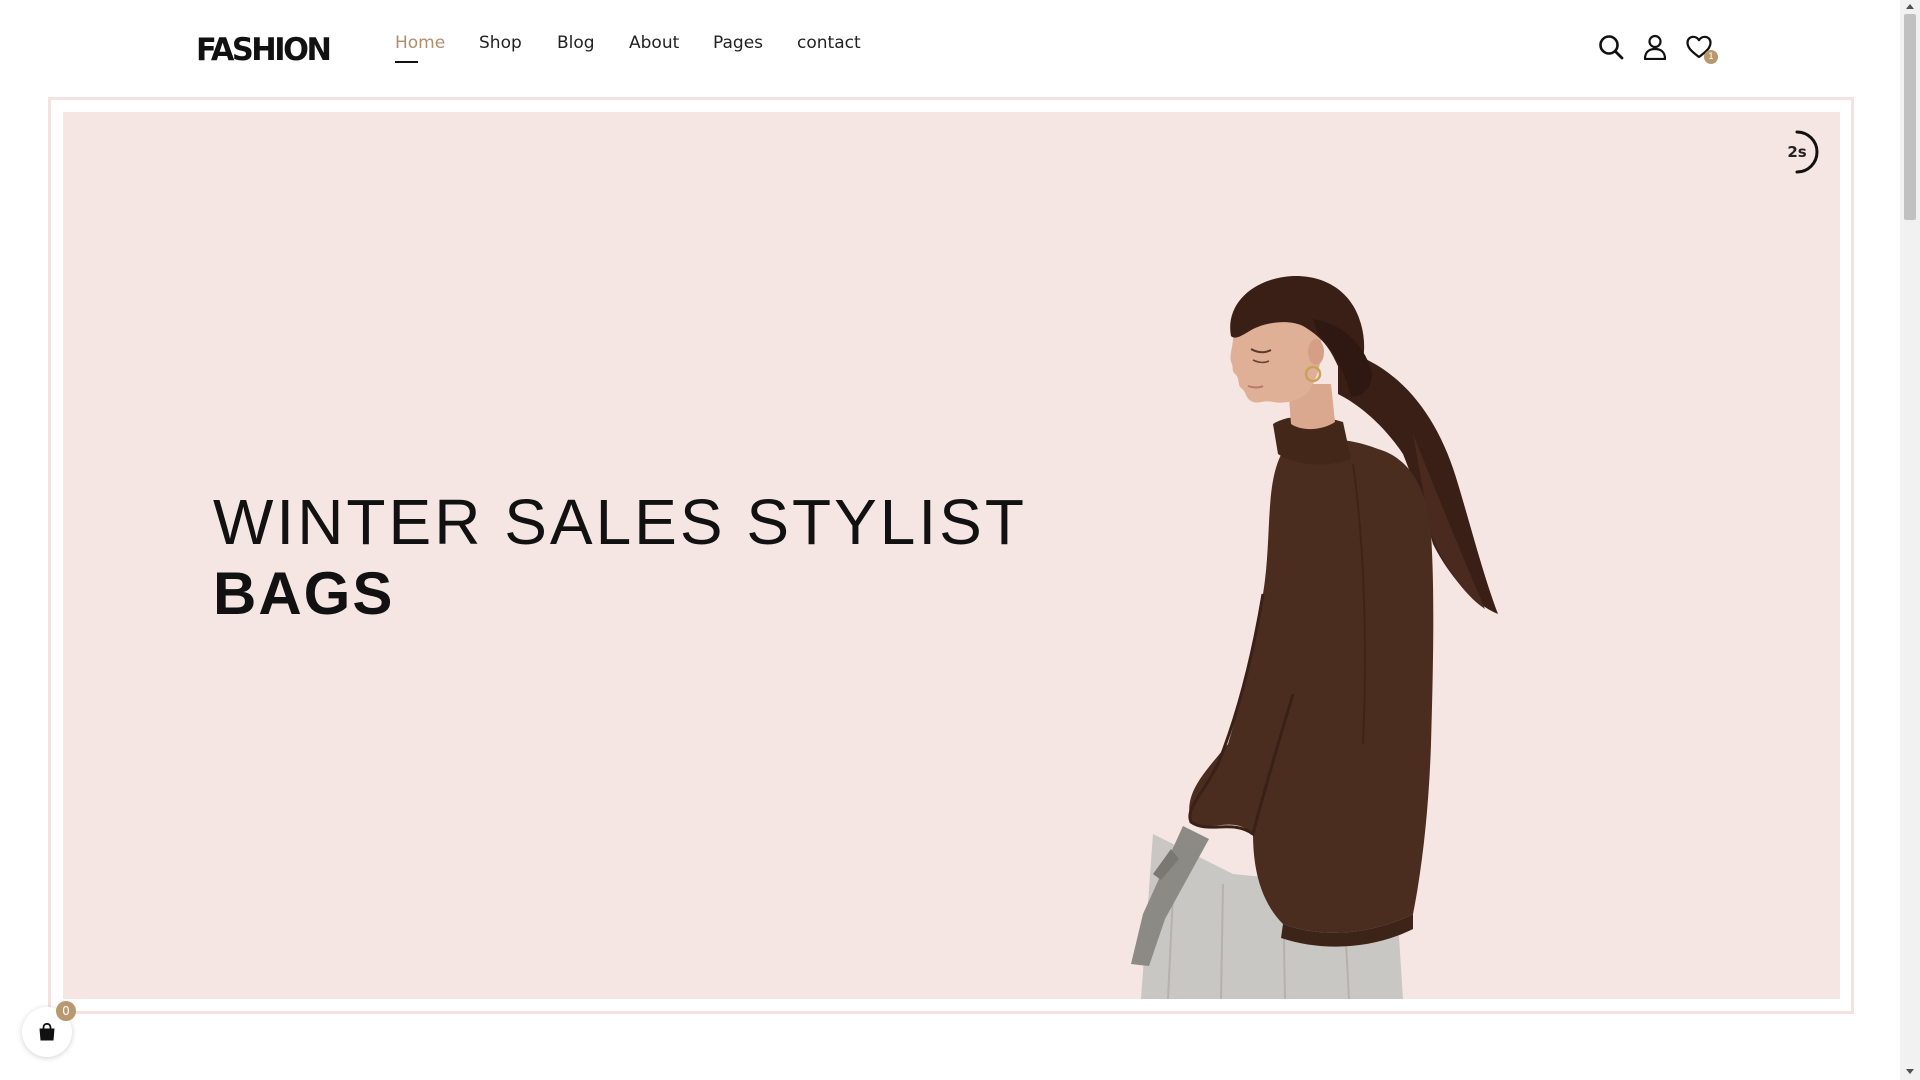 This screenshot has height=1080, width=1920. I want to click on slide-timer: 2s, so click(1797, 152).